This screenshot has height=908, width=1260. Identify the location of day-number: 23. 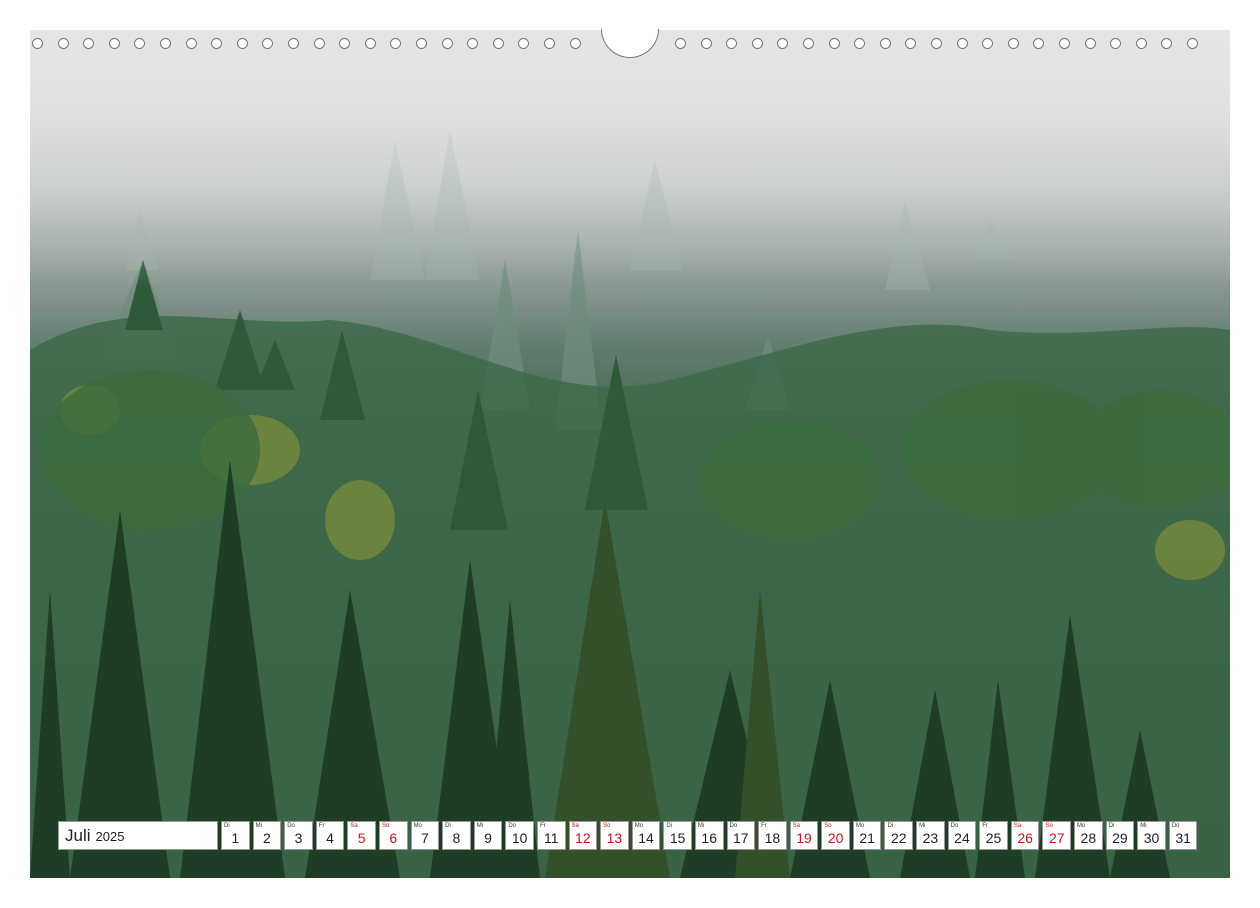
(930, 838).